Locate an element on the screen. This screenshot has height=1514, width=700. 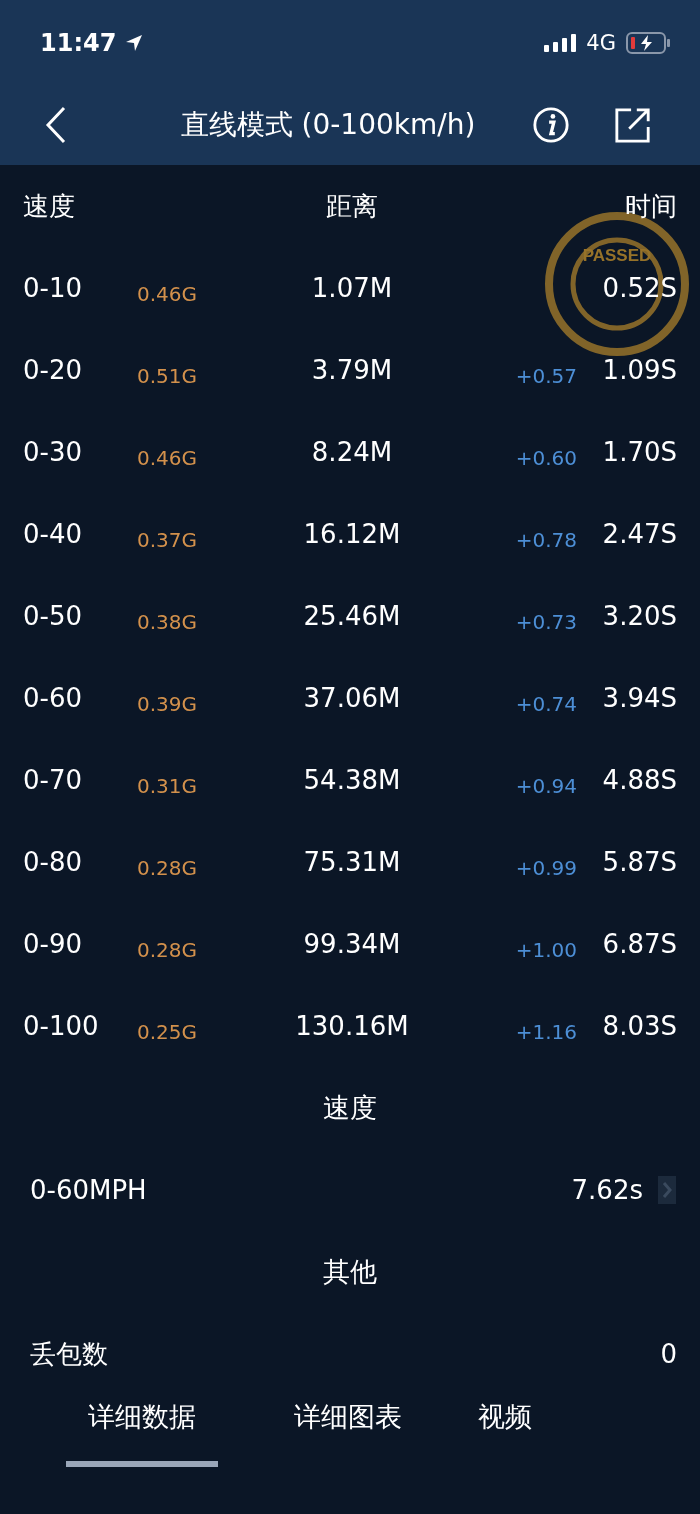
g-force: 0.51G is located at coordinates (167, 376).